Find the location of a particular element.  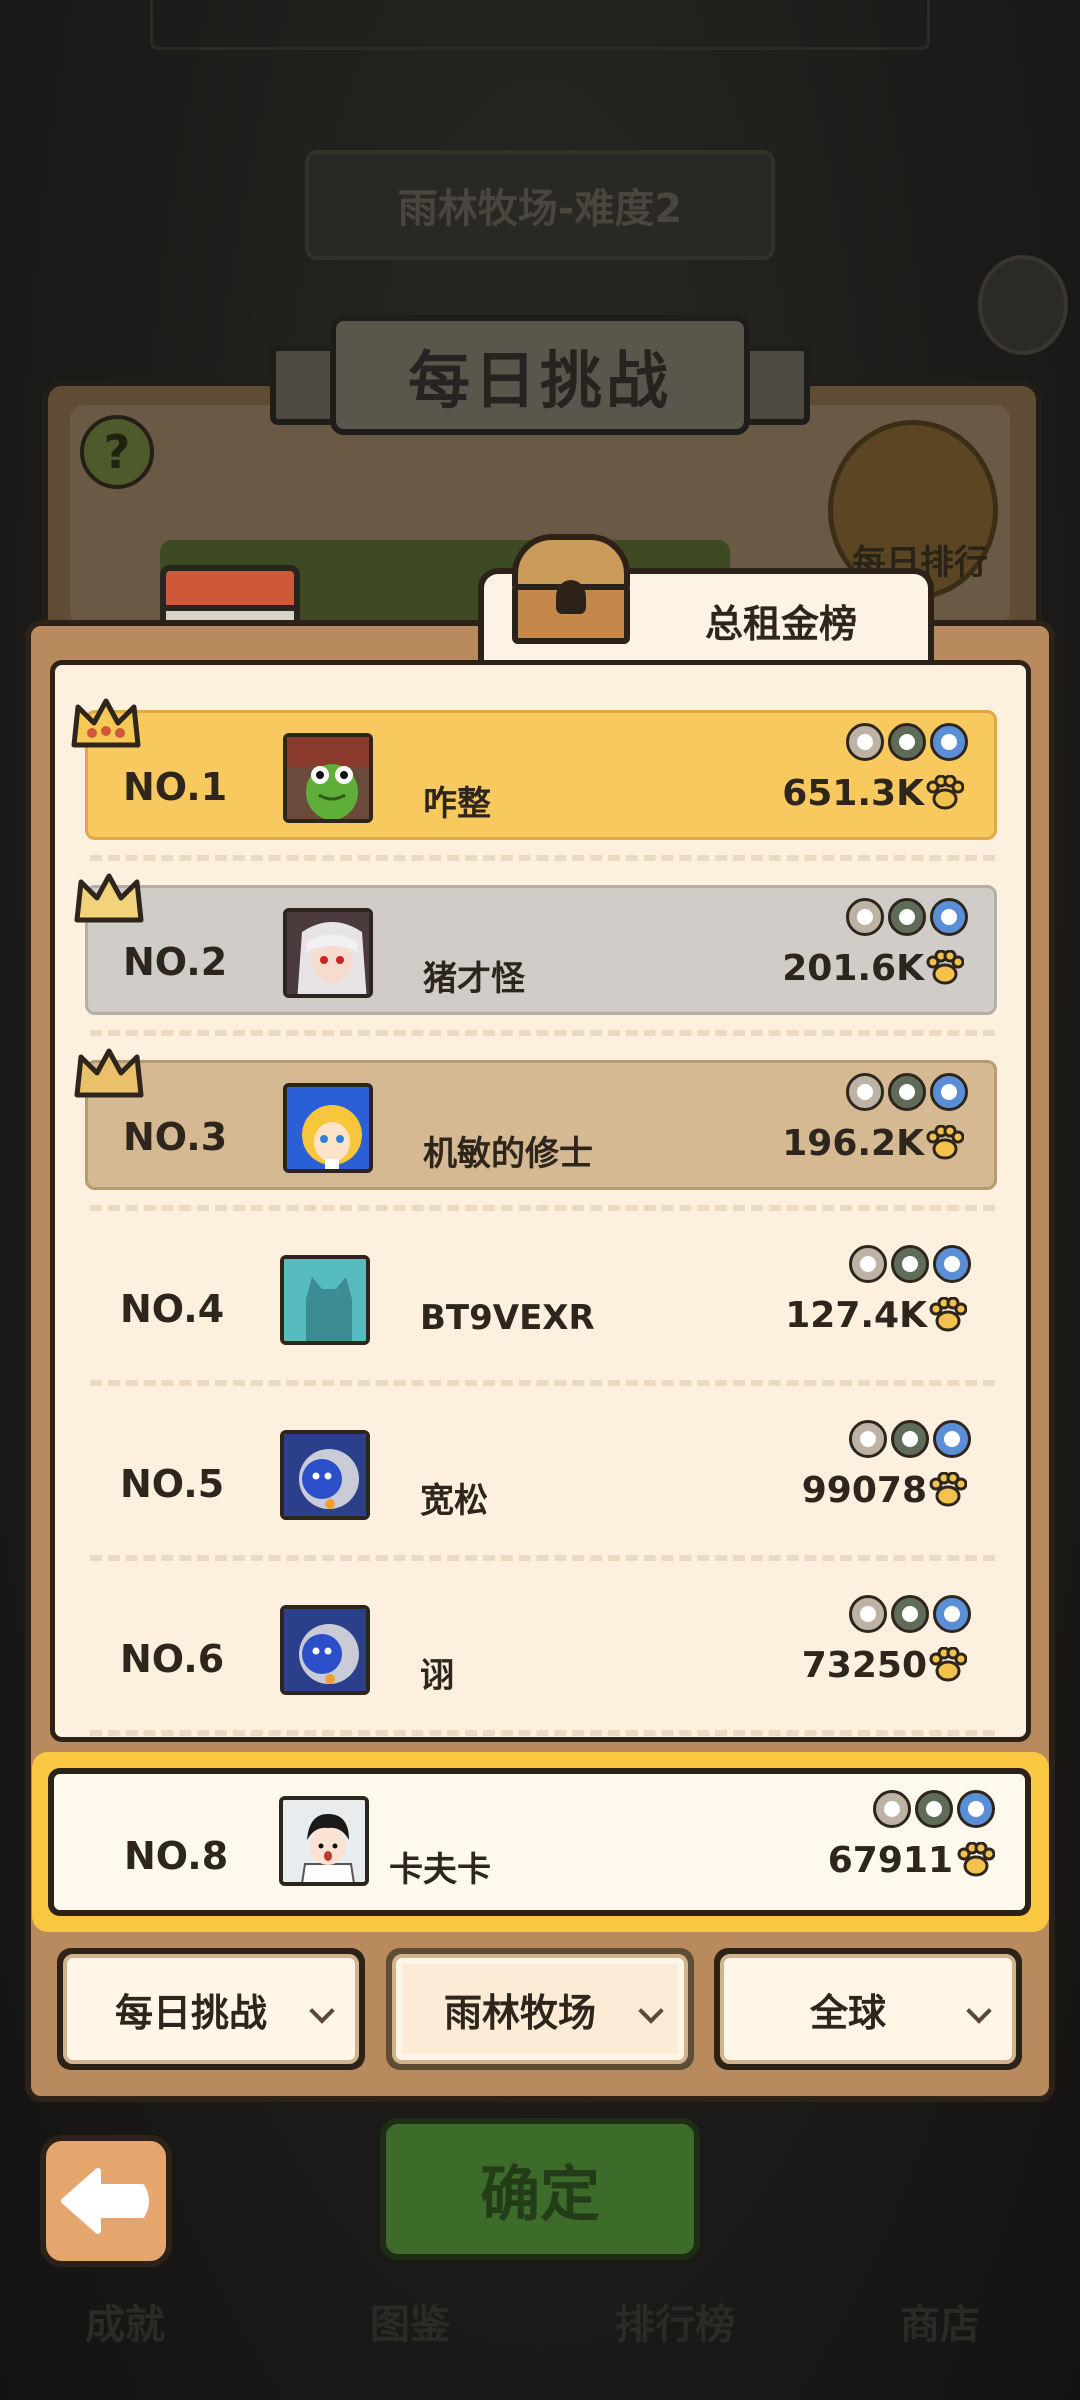

my-entry-row: NO.8 卡夫卡 67911 is located at coordinates (539, 1842).